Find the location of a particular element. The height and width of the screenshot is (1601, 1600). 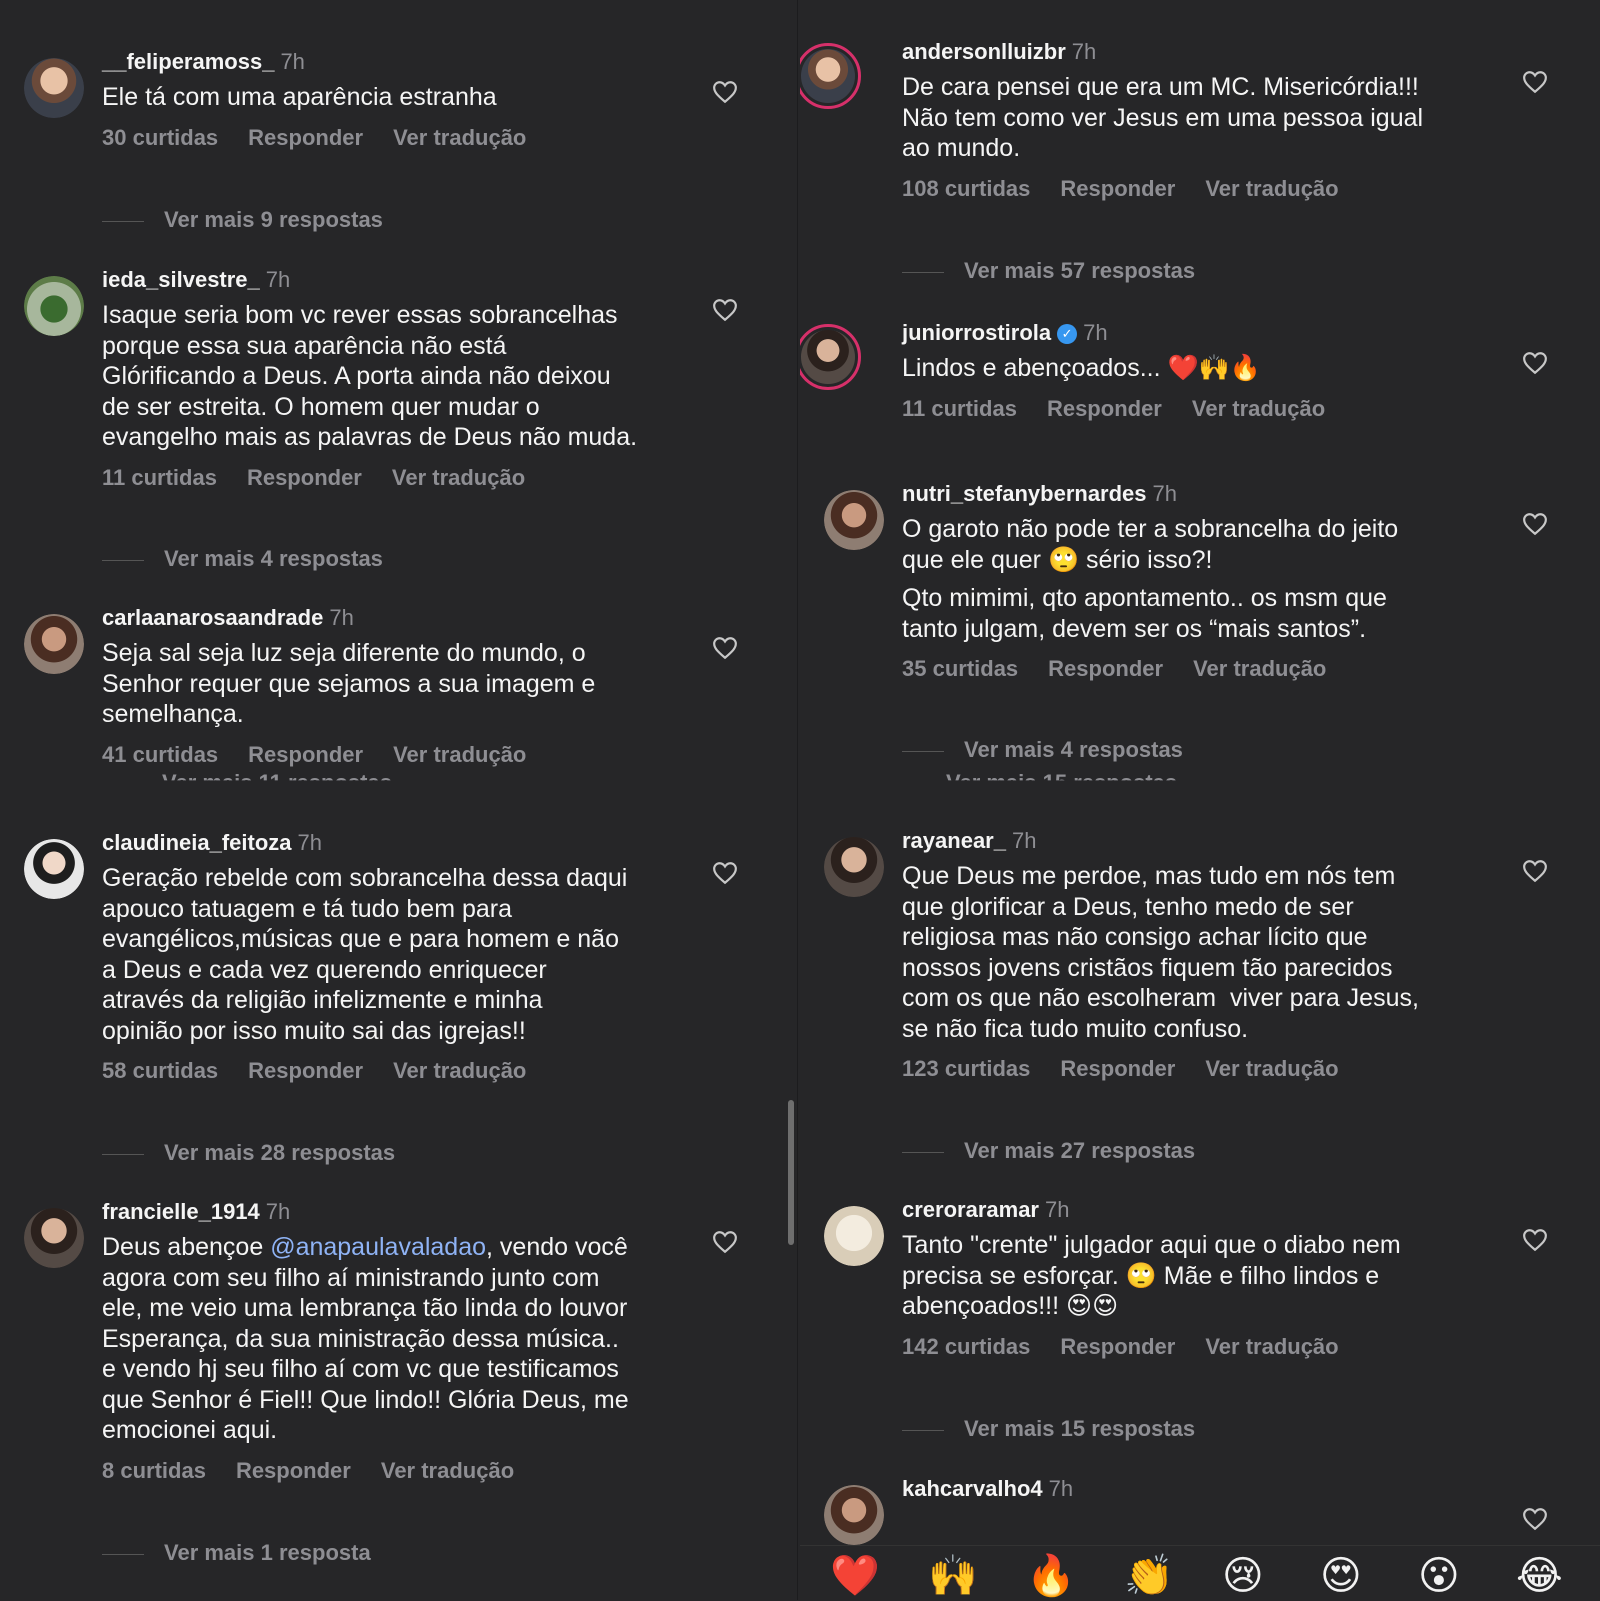

emoji-reaction: 🙌 is located at coordinates (953, 1576).